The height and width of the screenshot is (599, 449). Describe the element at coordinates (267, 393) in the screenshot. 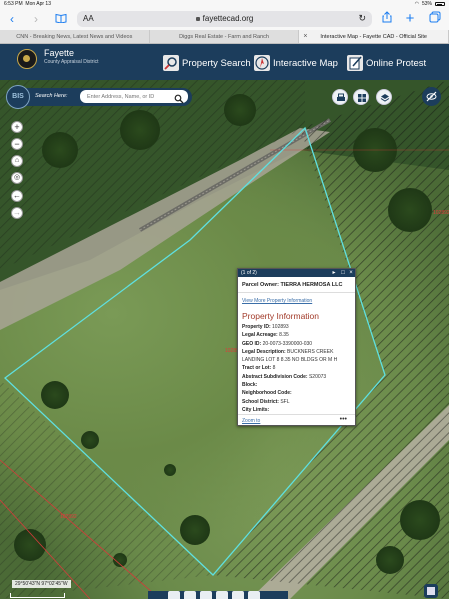

I see `field-row: Neighborhood Code:` at that location.